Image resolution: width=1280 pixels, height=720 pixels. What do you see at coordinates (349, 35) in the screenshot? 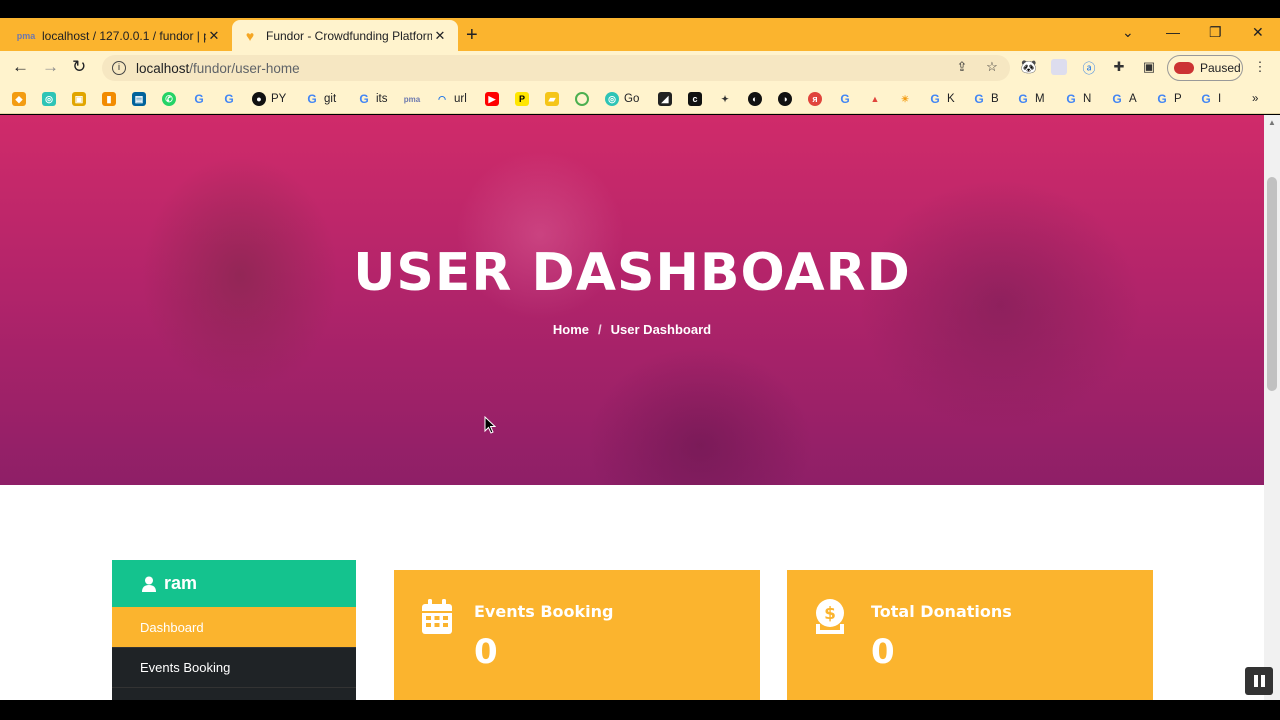
I see `tab-title: Fundor - Crowdfunding Platform` at bounding box center [349, 35].